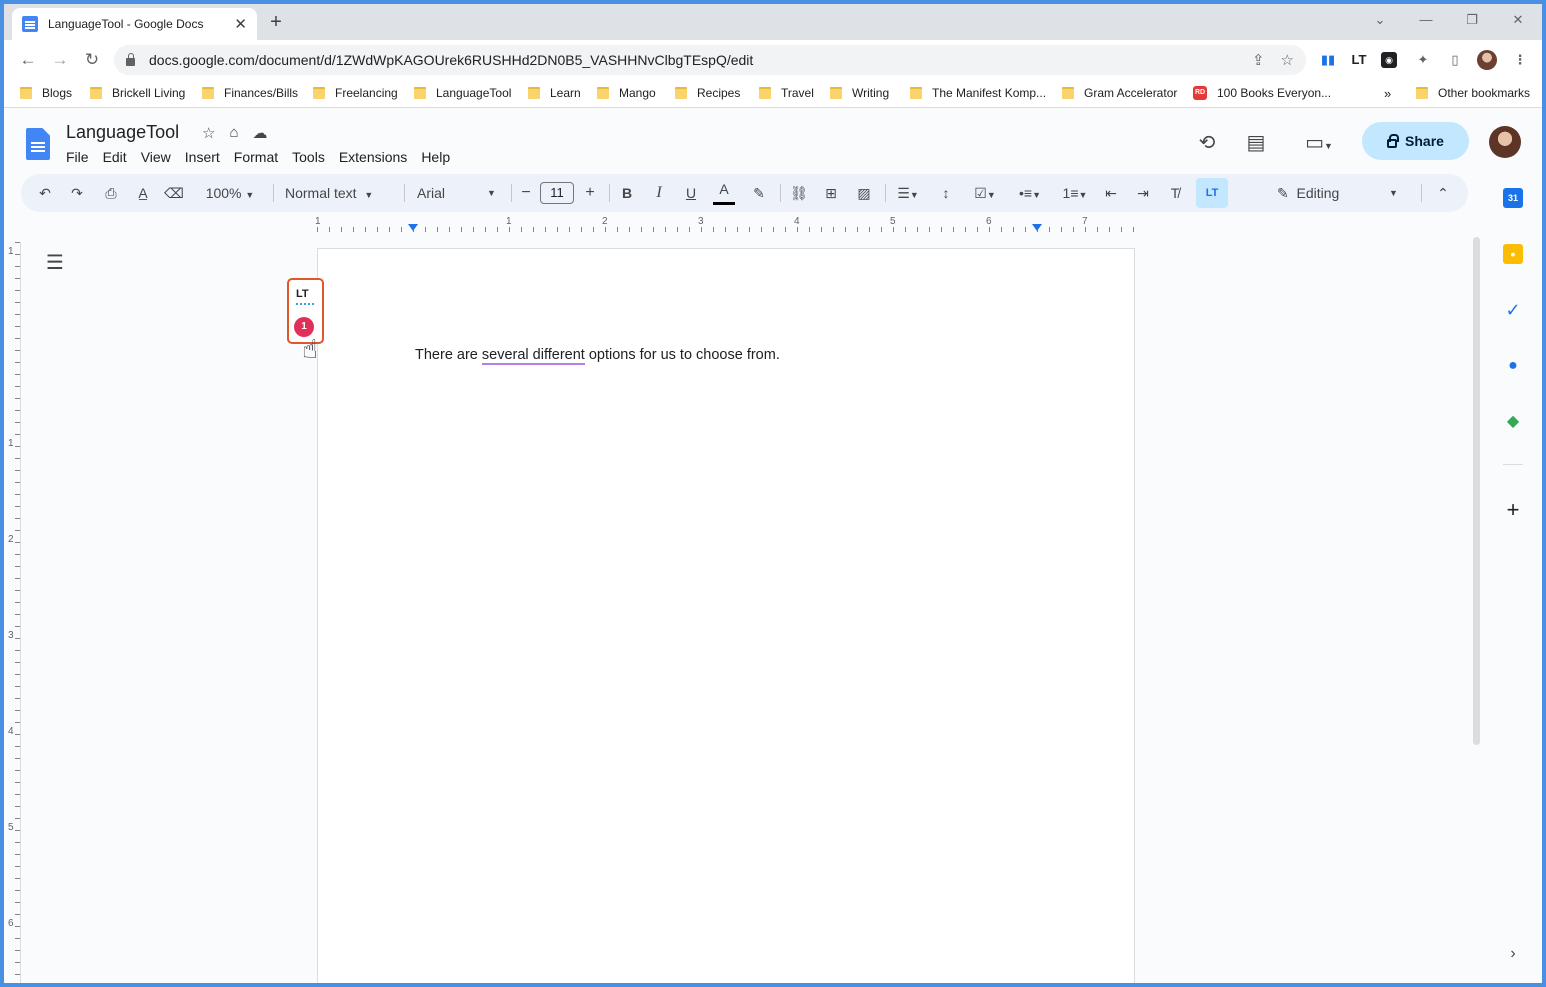  What do you see at coordinates (557, 193) in the screenshot?
I see `font-size-input: 11` at bounding box center [557, 193].